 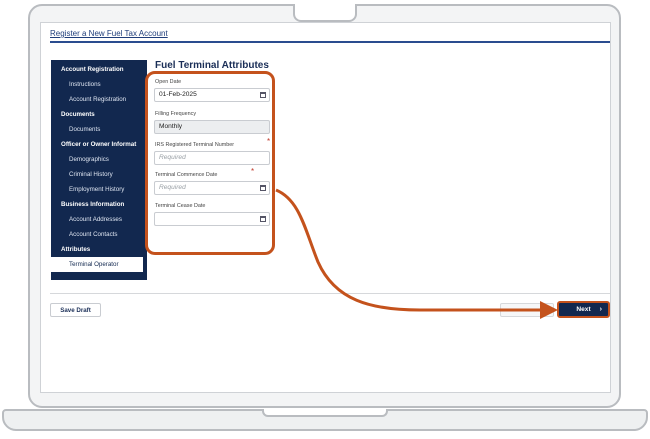 I want to click on next-label: Next, so click(x=583, y=309).